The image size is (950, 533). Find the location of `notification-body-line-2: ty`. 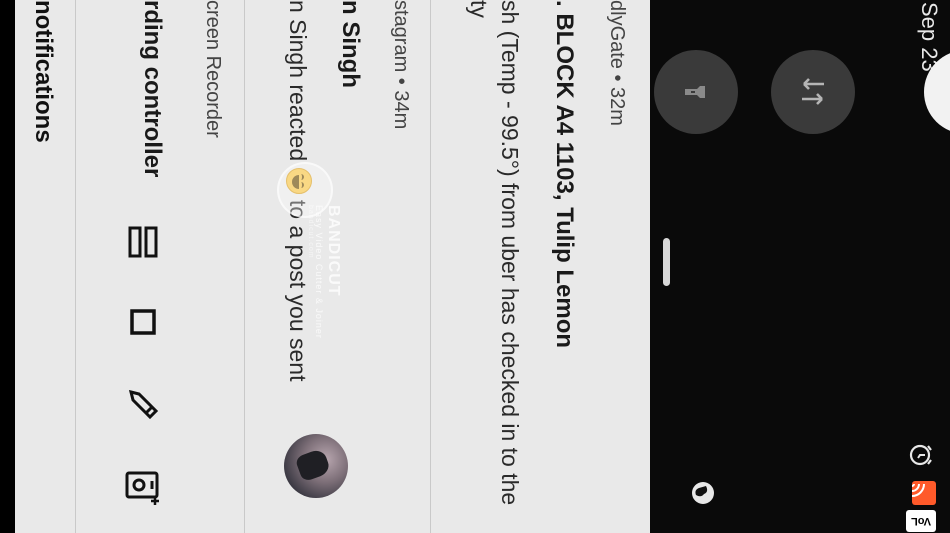

notification-body-line-2: ty is located at coordinates (479, 9).